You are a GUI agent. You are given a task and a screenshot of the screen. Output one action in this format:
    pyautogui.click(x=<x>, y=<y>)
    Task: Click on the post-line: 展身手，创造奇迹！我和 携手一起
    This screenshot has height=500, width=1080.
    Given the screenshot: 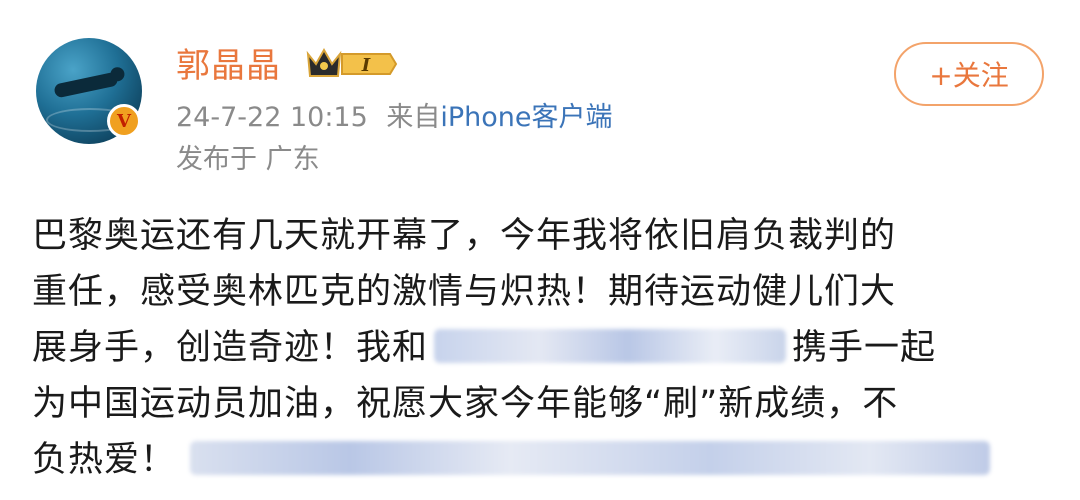 What is the action you would take?
    pyautogui.click(x=542, y=348)
    